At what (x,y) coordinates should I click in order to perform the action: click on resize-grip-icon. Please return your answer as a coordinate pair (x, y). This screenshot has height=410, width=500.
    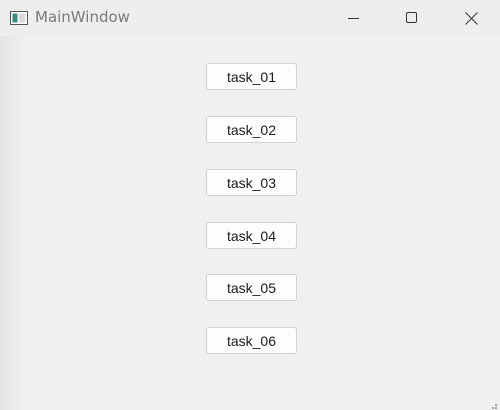
    Looking at the image, I should click on (493, 403).